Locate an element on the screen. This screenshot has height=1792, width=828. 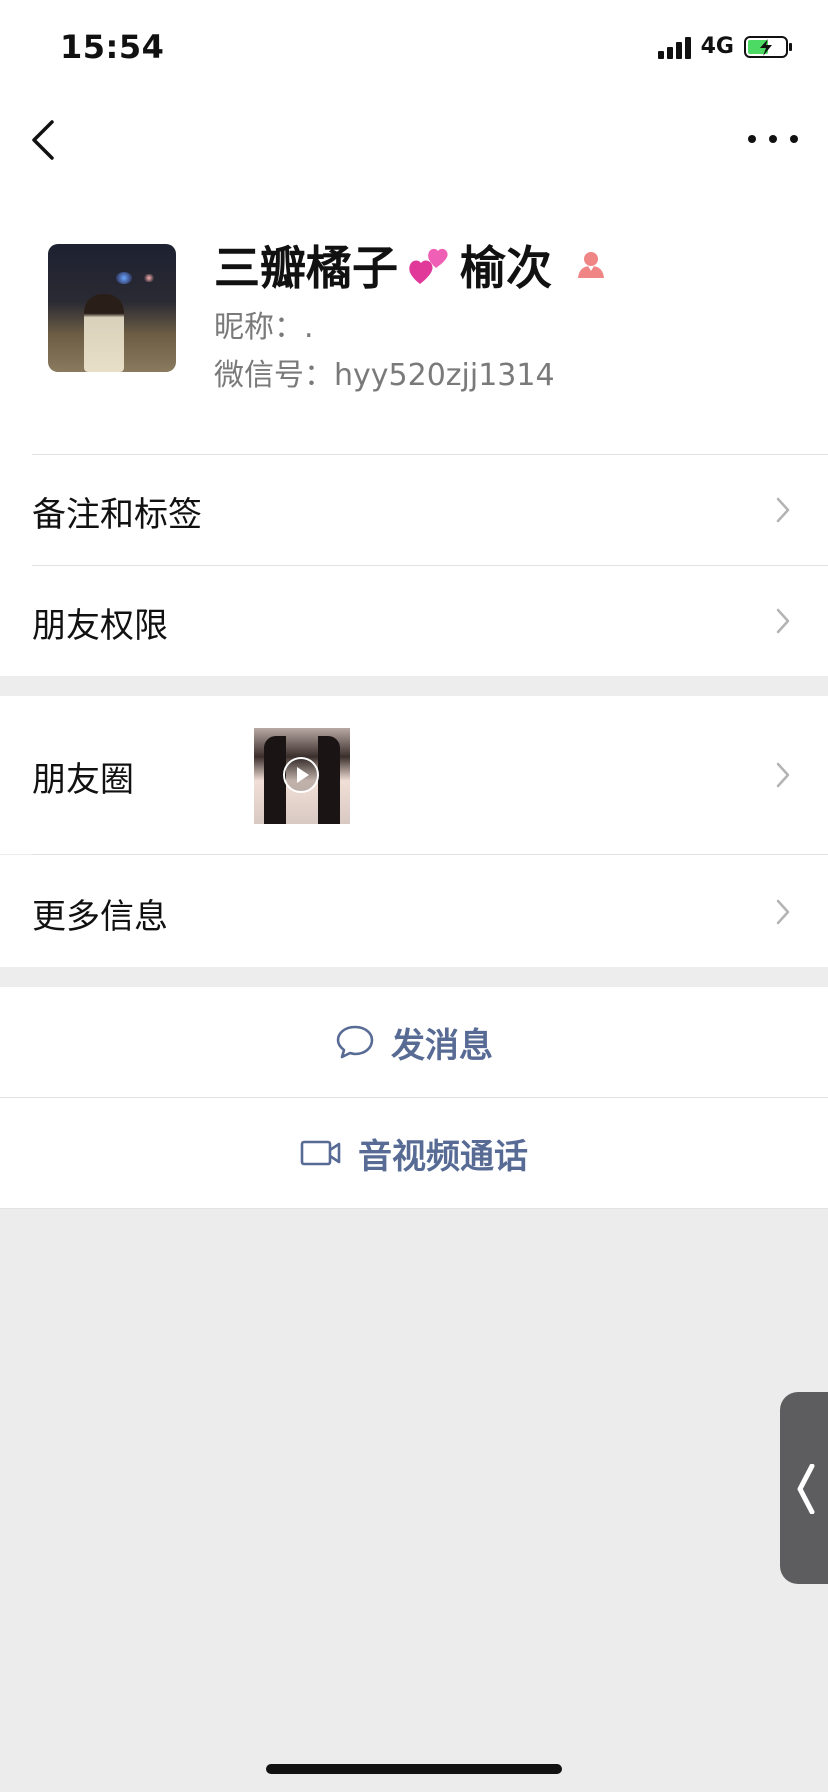
profile-name-part2: 榆次 is located at coordinates (506, 268).